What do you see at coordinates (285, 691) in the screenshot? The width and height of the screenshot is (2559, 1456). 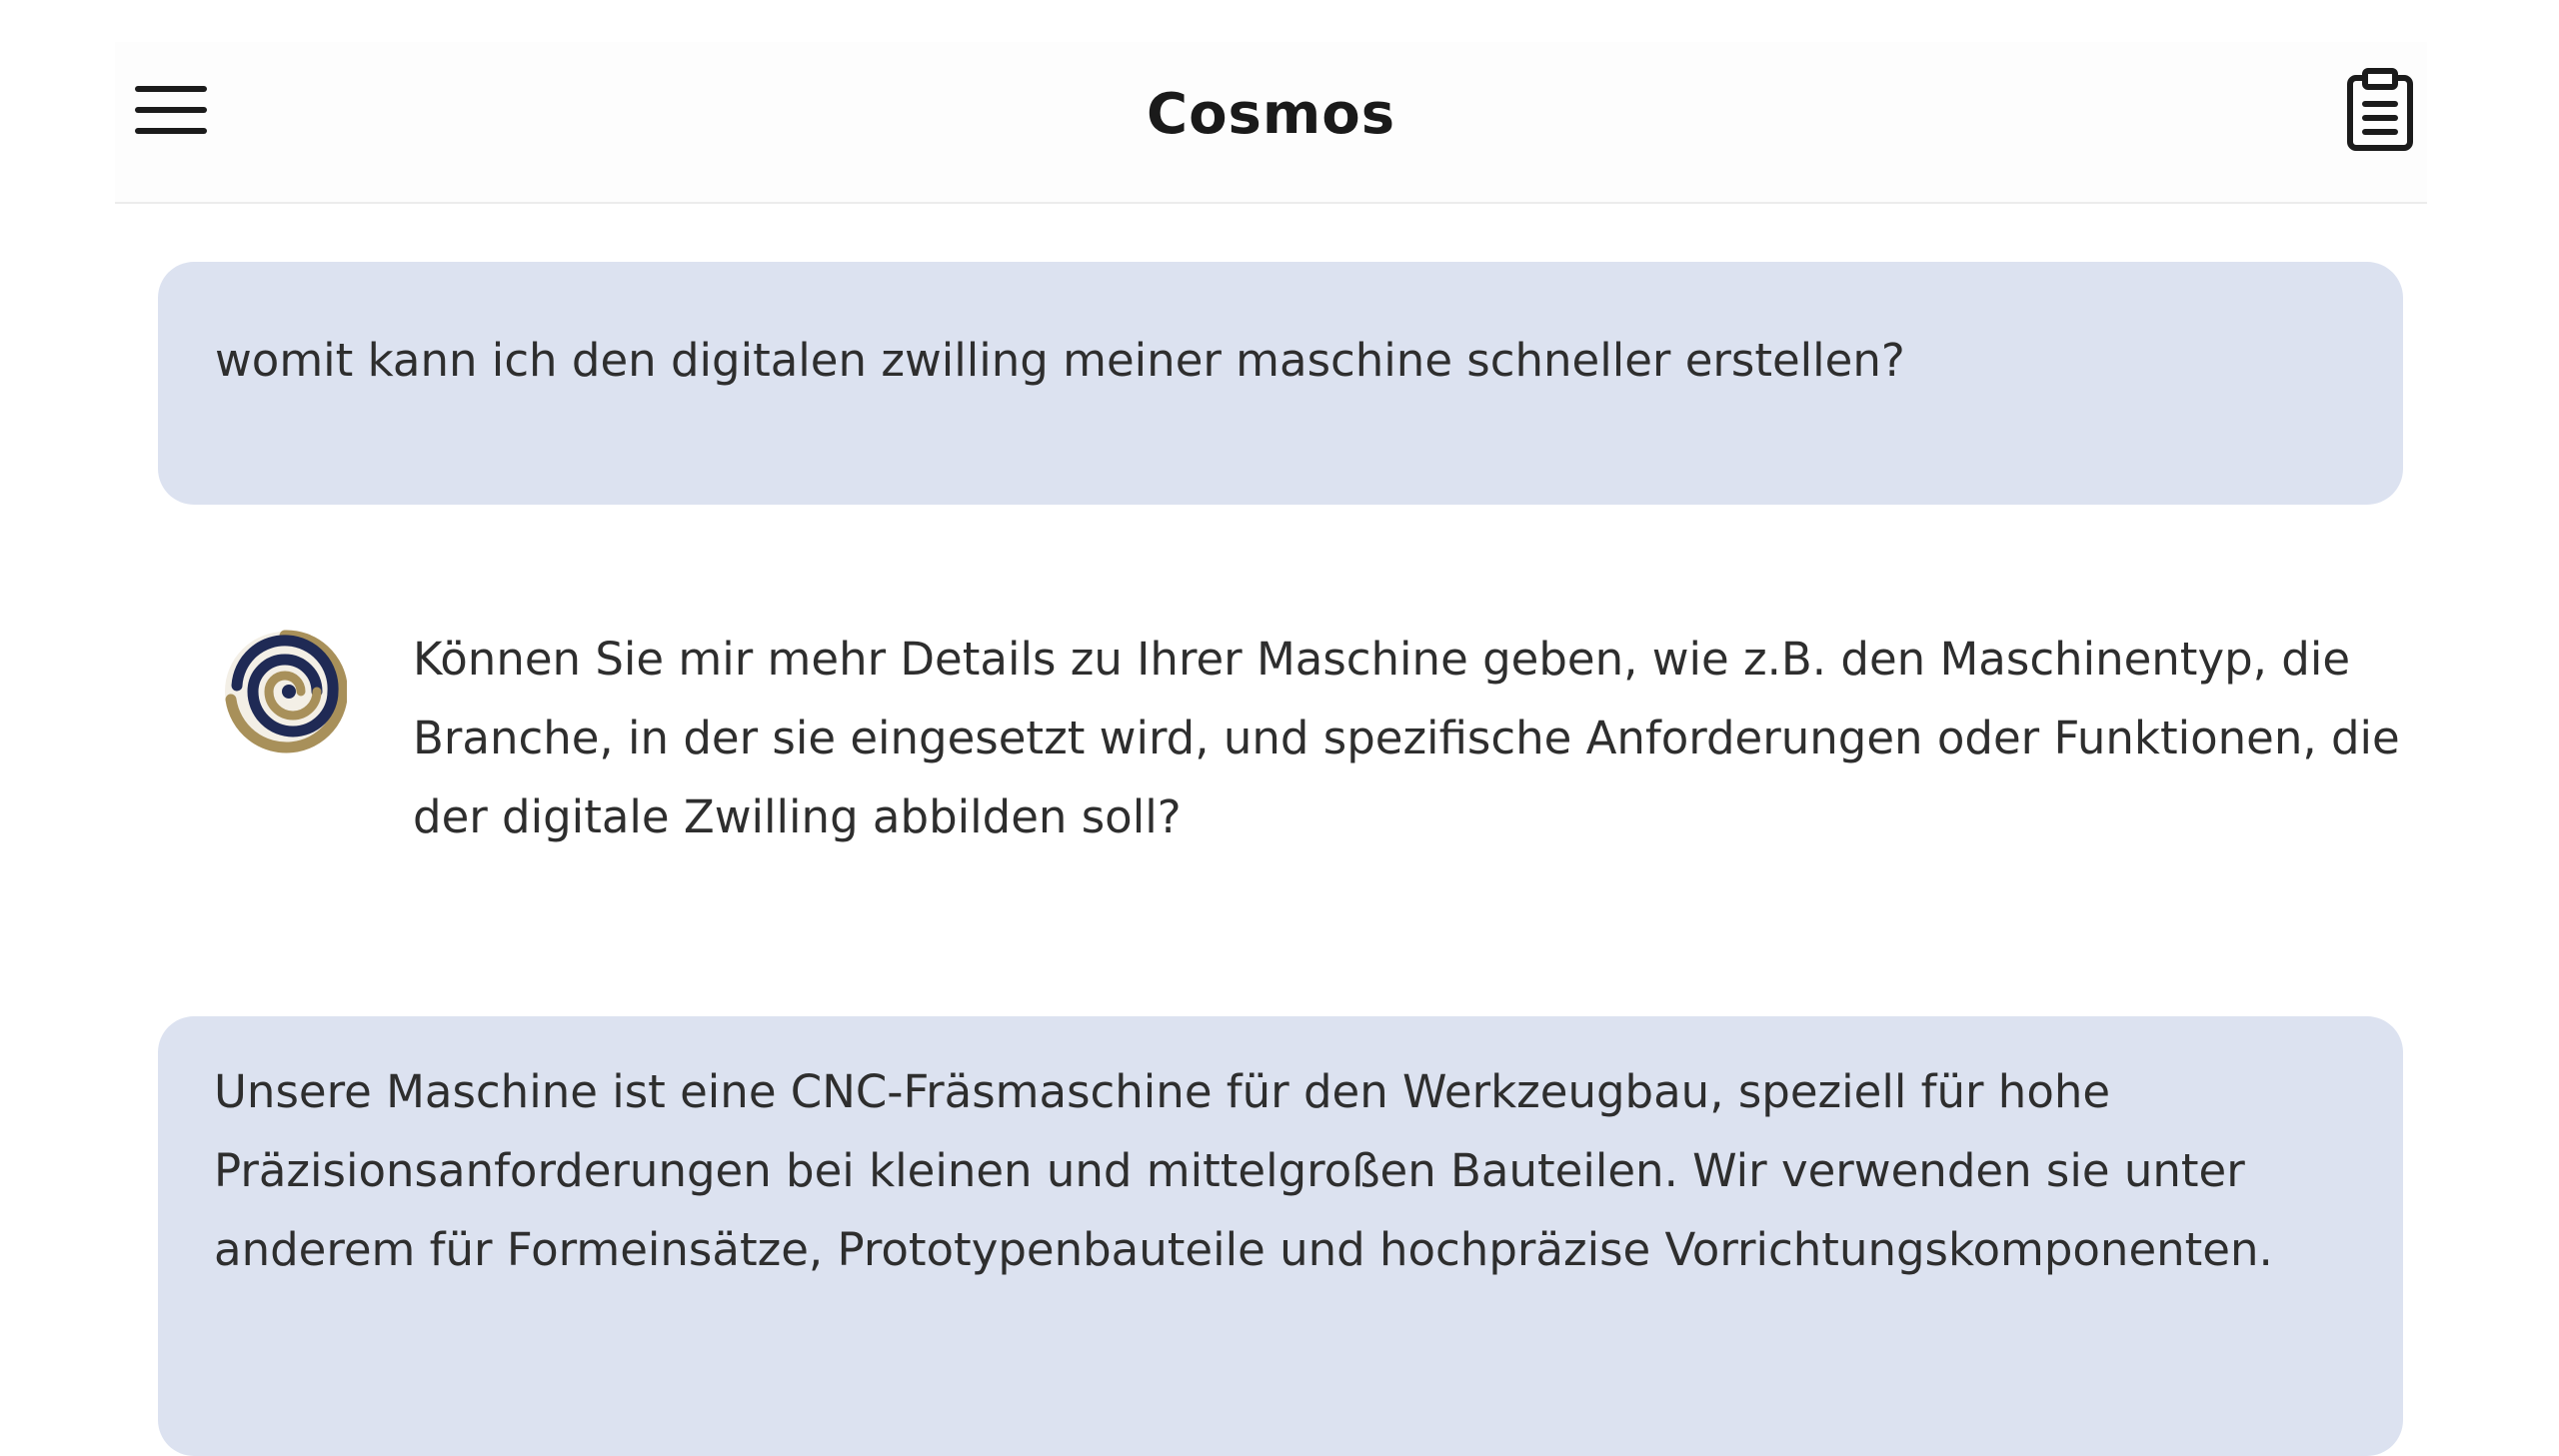 I see `spiral-logo-icon` at bounding box center [285, 691].